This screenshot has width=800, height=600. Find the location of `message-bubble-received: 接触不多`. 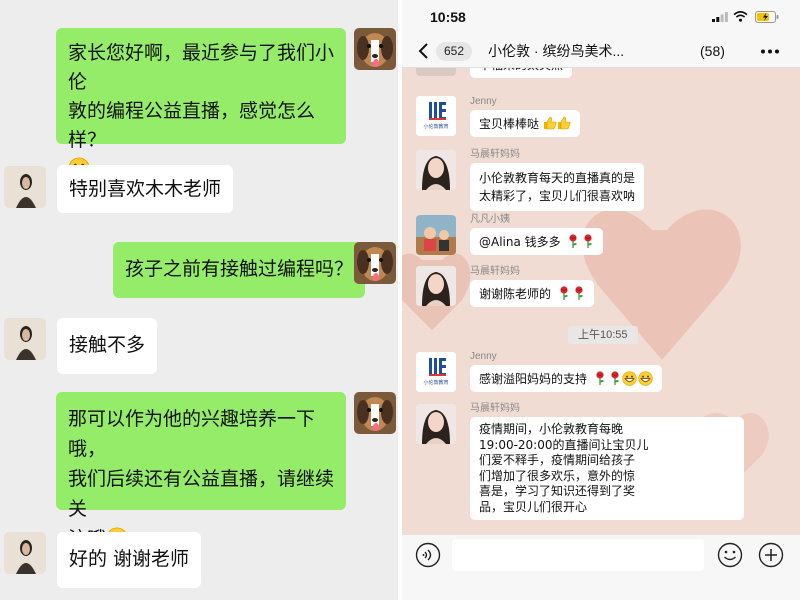

message-bubble-received: 接触不多 is located at coordinates (107, 346).